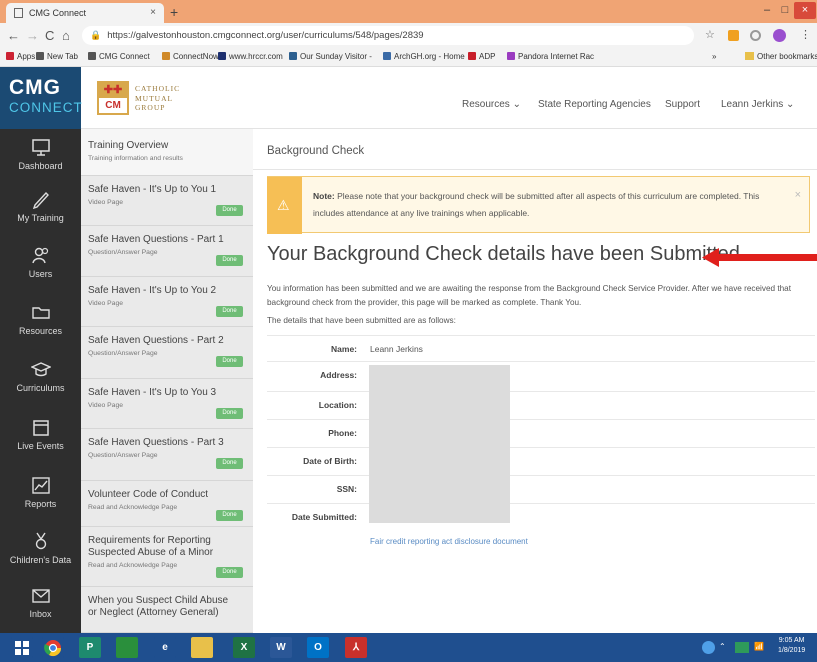 Image resolution: width=817 pixels, height=662 pixels. What do you see at coordinates (66, 35) in the screenshot?
I see `home-icon: ⌂` at bounding box center [66, 35].